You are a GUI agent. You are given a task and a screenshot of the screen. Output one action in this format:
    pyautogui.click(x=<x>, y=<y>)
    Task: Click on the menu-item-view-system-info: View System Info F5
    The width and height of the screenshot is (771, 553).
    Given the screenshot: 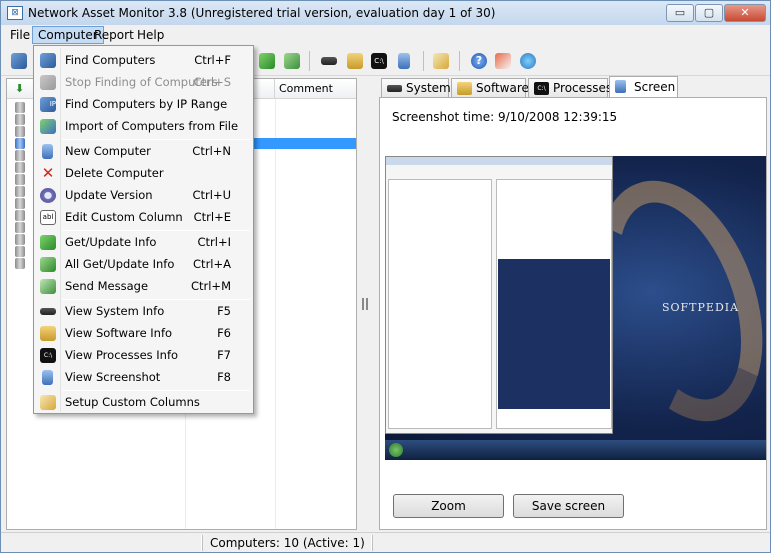 What is the action you would take?
    pyautogui.click(x=143, y=311)
    